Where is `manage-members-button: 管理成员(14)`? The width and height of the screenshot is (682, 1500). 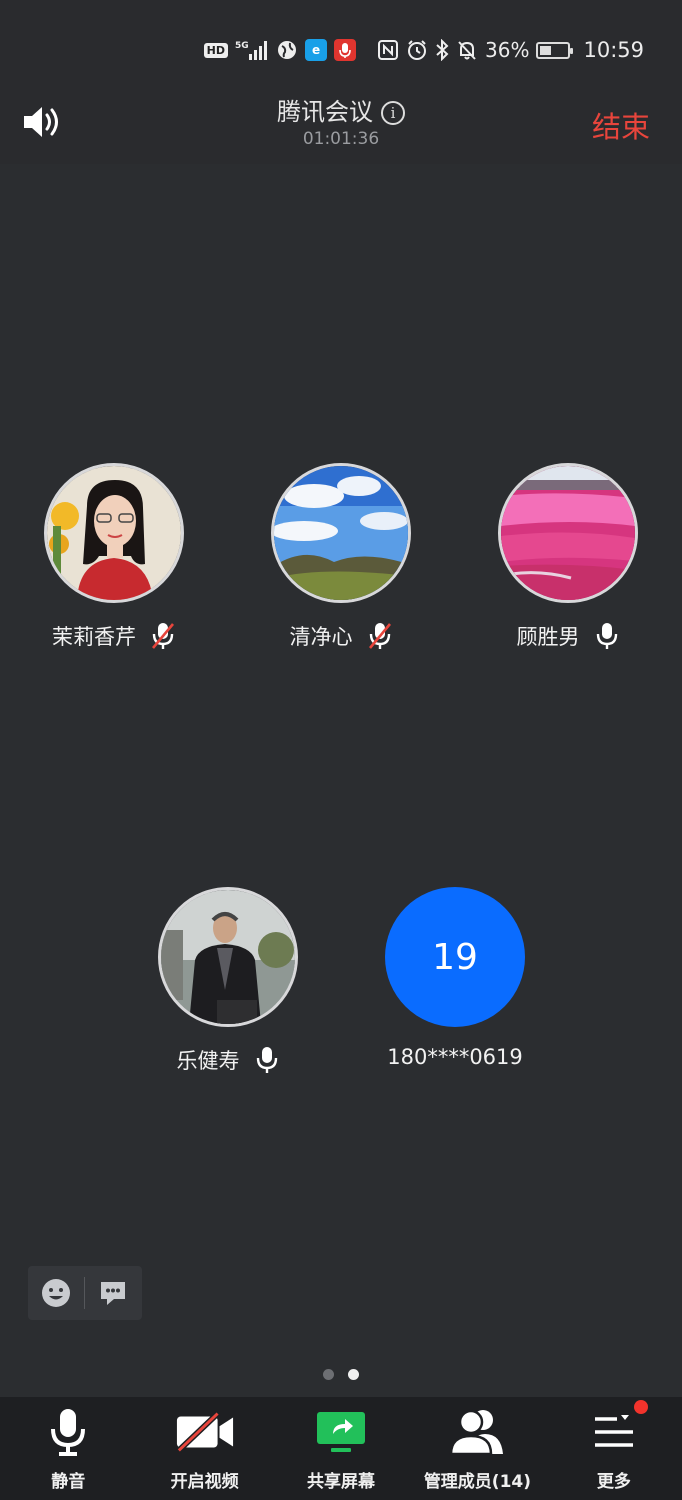
manage-members-button: 管理成员(14) is located at coordinates (477, 1448).